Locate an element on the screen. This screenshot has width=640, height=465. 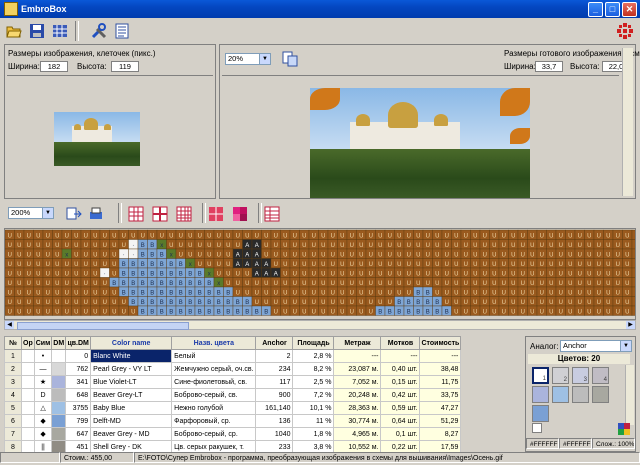
pattern-cell-symbol: x is located at coordinates (209, 275).